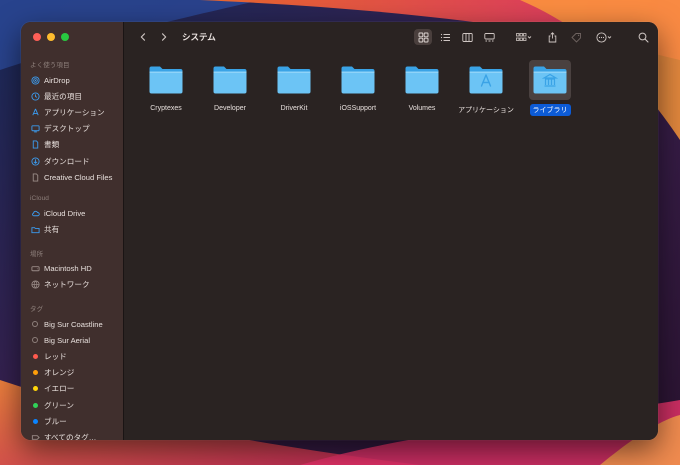 This screenshot has width=680, height=465. I want to click on sidebar-item-macintosh-hd: Macintosh HD, so click(72, 269).